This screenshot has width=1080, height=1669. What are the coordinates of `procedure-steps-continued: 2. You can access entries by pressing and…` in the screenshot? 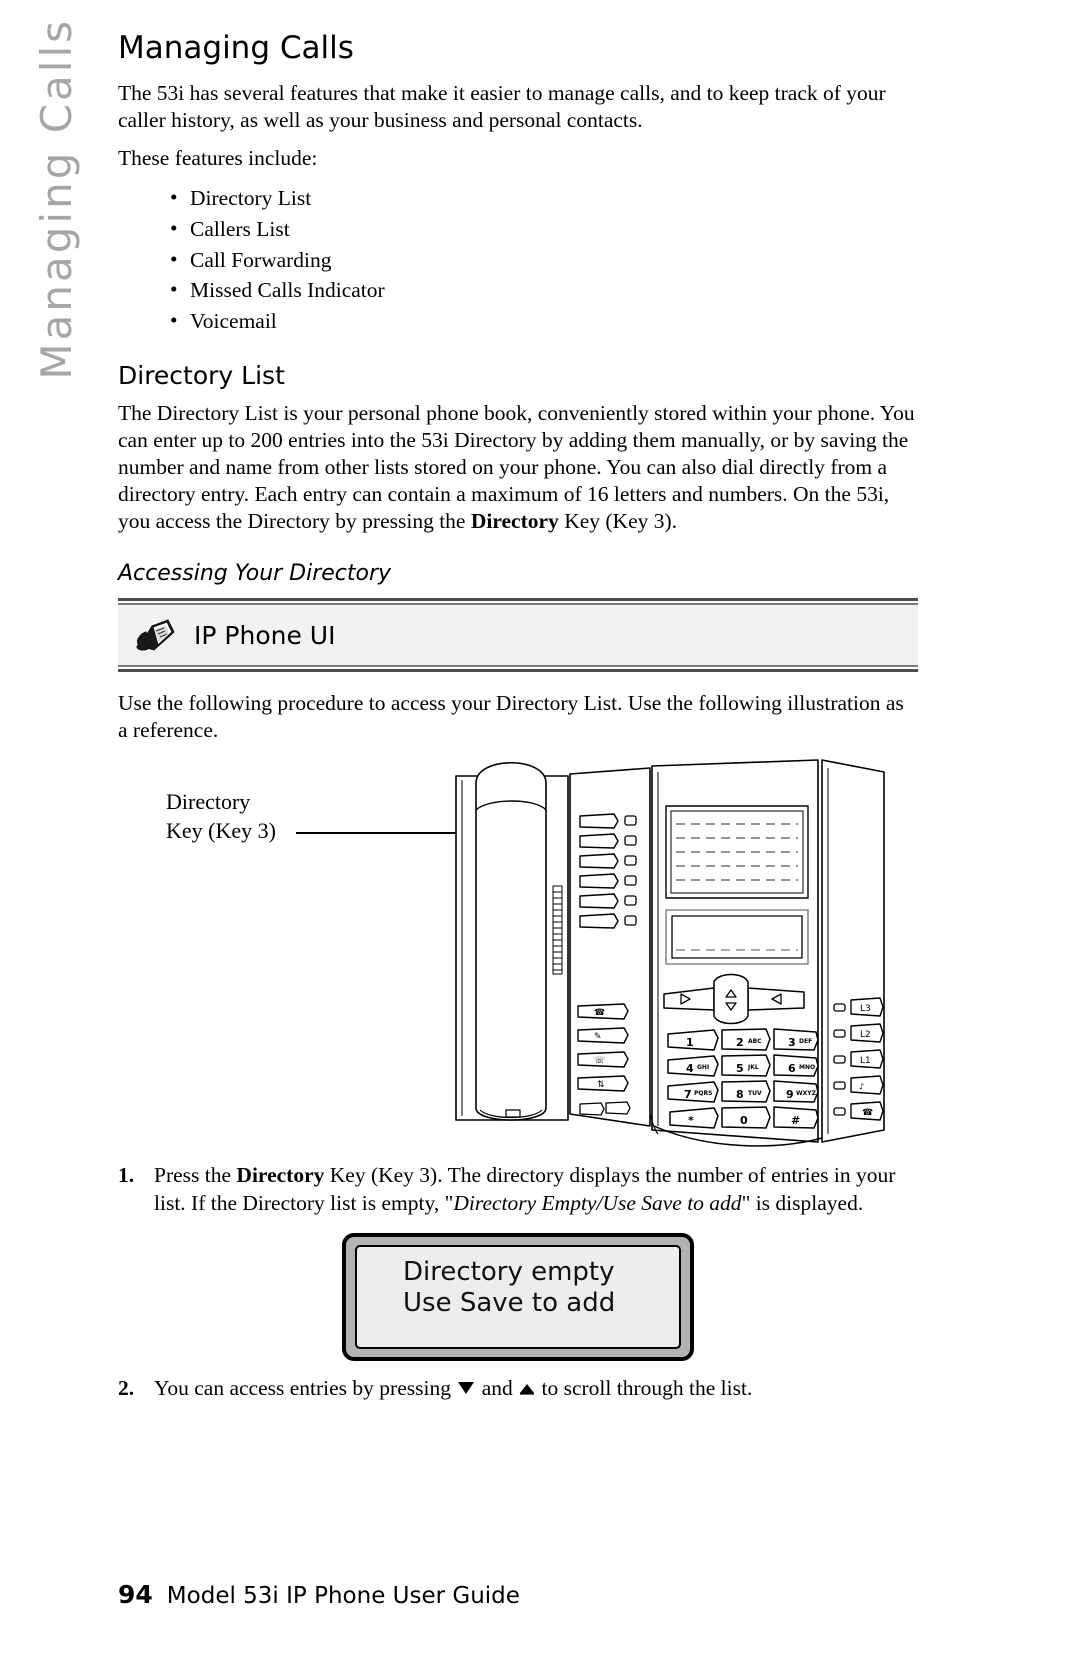 It's located at (518, 1389).